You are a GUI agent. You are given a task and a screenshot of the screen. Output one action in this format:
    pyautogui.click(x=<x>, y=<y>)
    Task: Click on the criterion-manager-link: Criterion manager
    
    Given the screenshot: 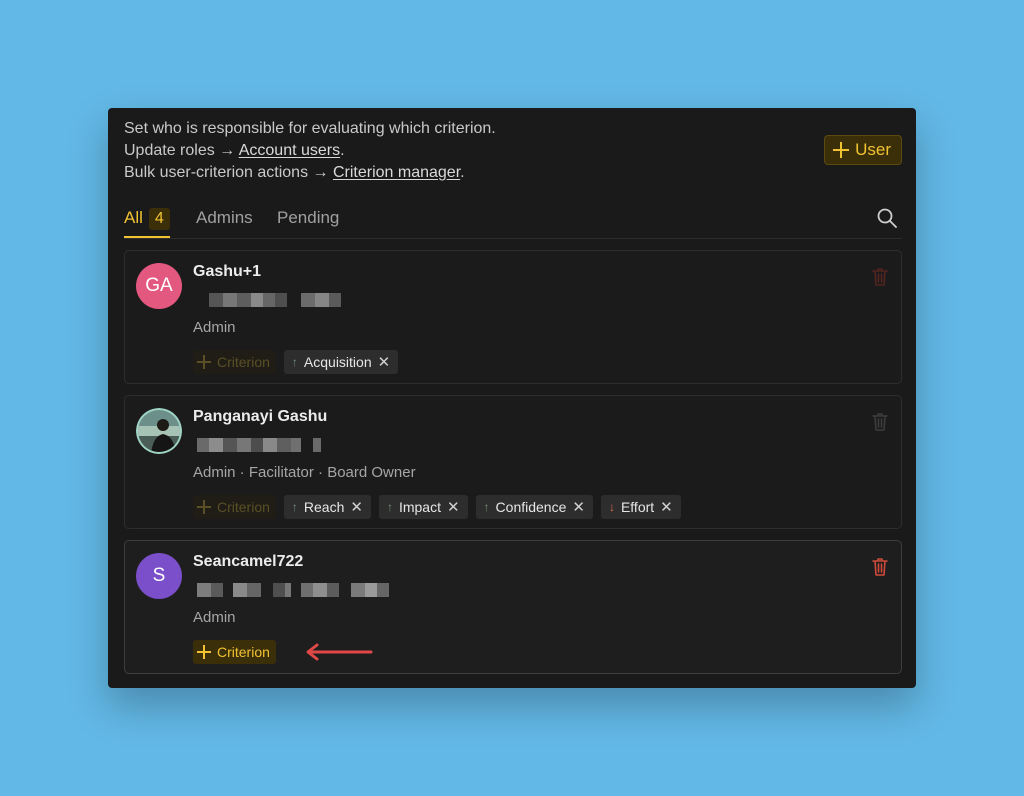 What is the action you would take?
    pyautogui.click(x=396, y=172)
    